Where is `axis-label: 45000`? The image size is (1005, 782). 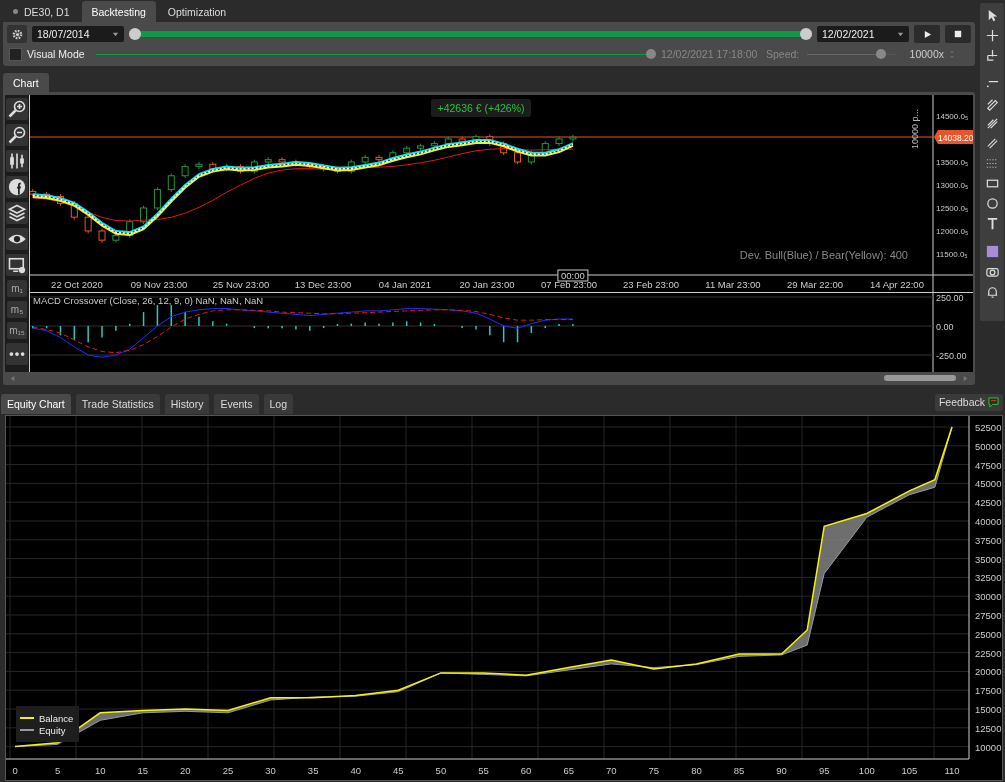
axis-label: 45000 is located at coordinates (988, 484).